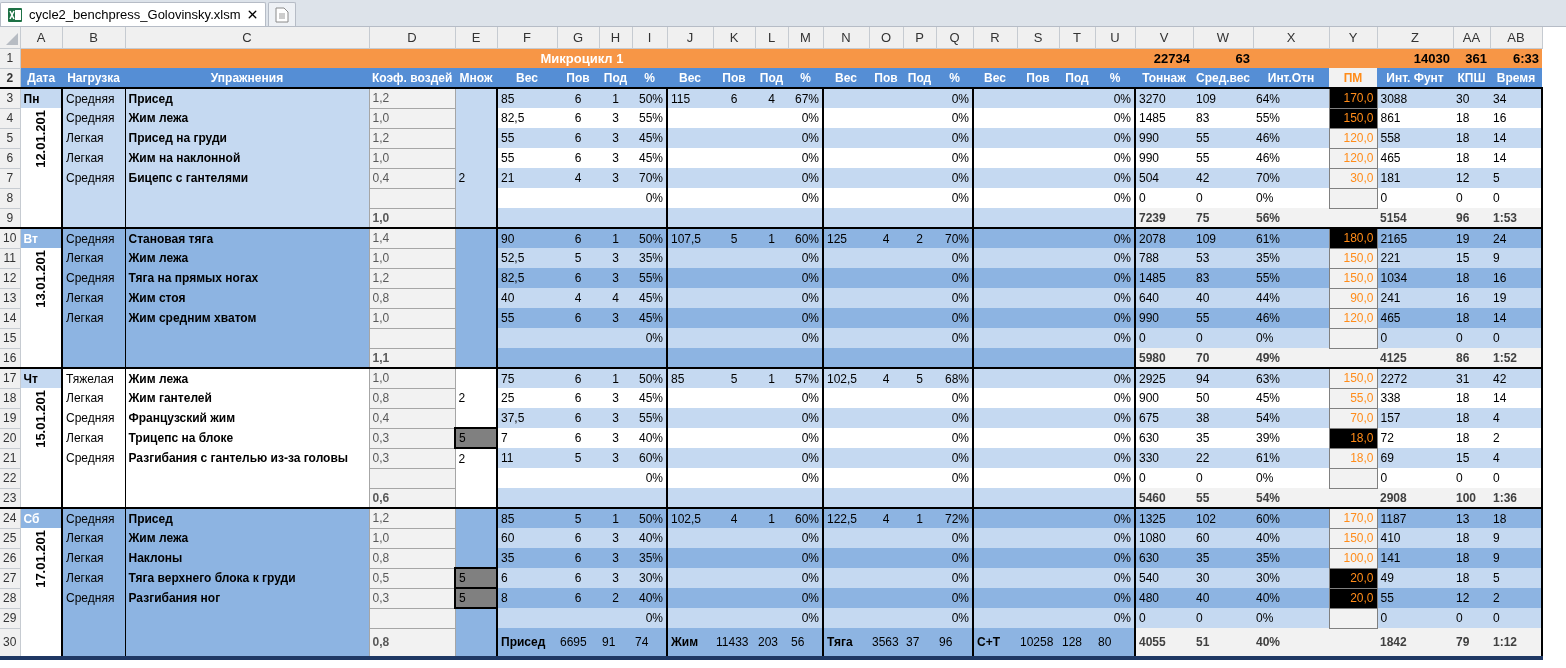 The image size is (1566, 668). Describe the element at coordinates (247, 158) in the screenshot. I see `table-cell: Жим на наклонной` at that location.